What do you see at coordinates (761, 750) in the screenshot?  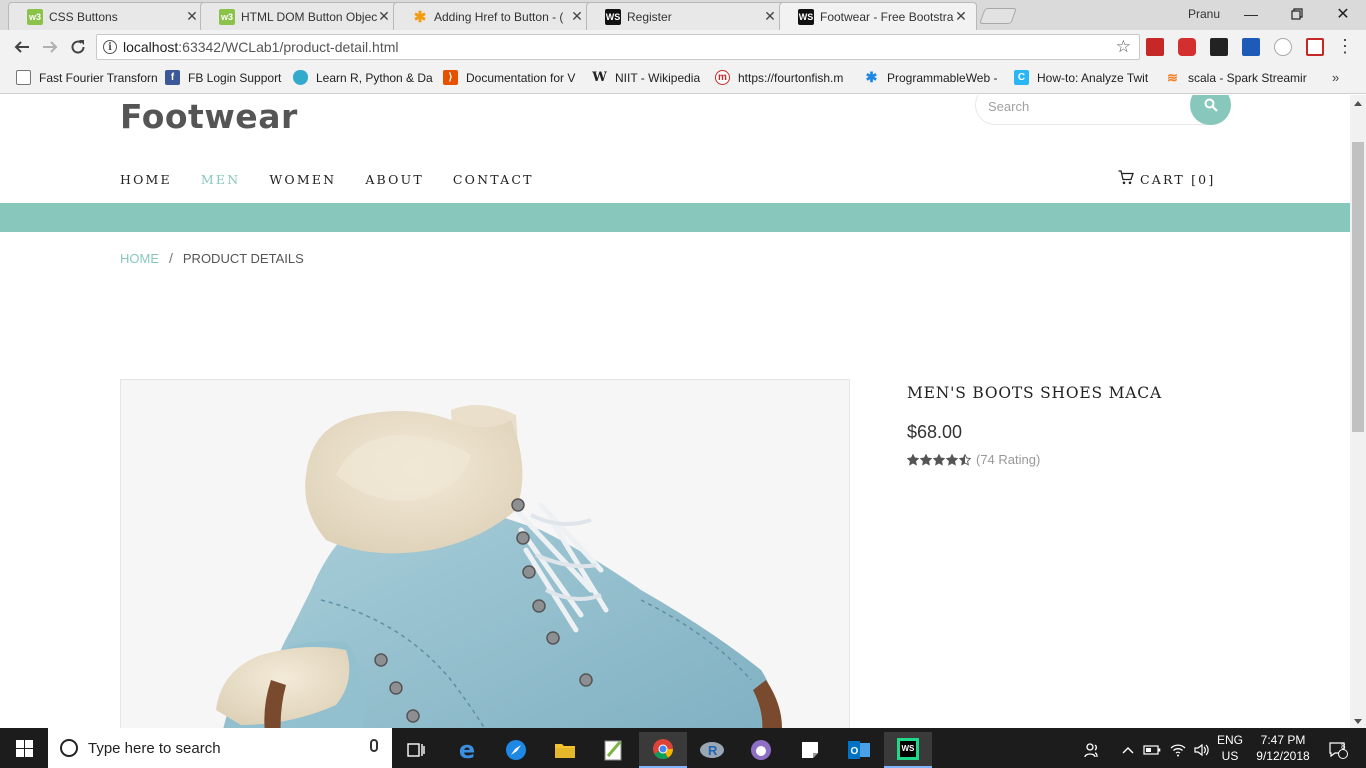 I see `app-cat-icon` at bounding box center [761, 750].